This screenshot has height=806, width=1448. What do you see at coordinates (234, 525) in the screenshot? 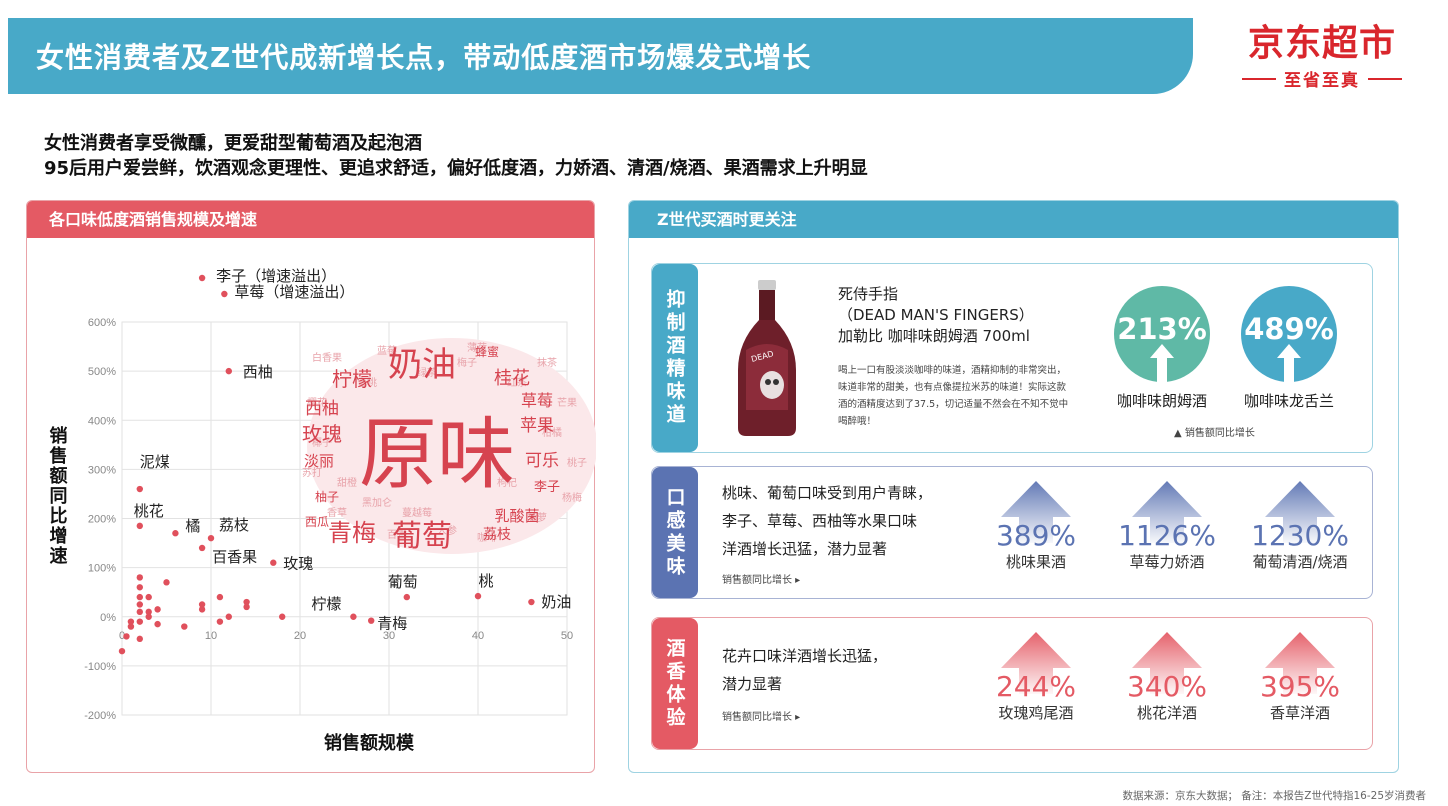
I see `point-label: 荔枝` at bounding box center [234, 525].